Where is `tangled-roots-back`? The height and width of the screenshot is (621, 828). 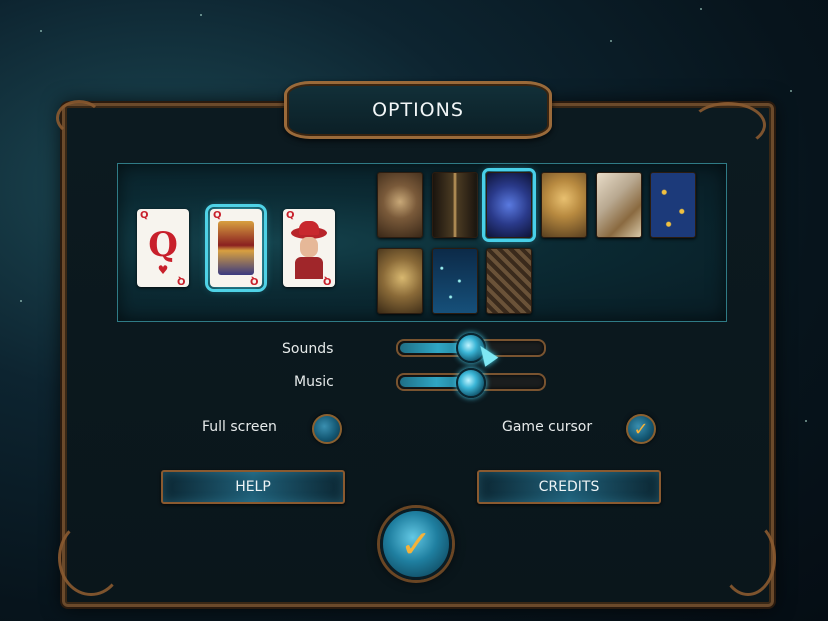
tangled-roots-back is located at coordinates (509, 281).